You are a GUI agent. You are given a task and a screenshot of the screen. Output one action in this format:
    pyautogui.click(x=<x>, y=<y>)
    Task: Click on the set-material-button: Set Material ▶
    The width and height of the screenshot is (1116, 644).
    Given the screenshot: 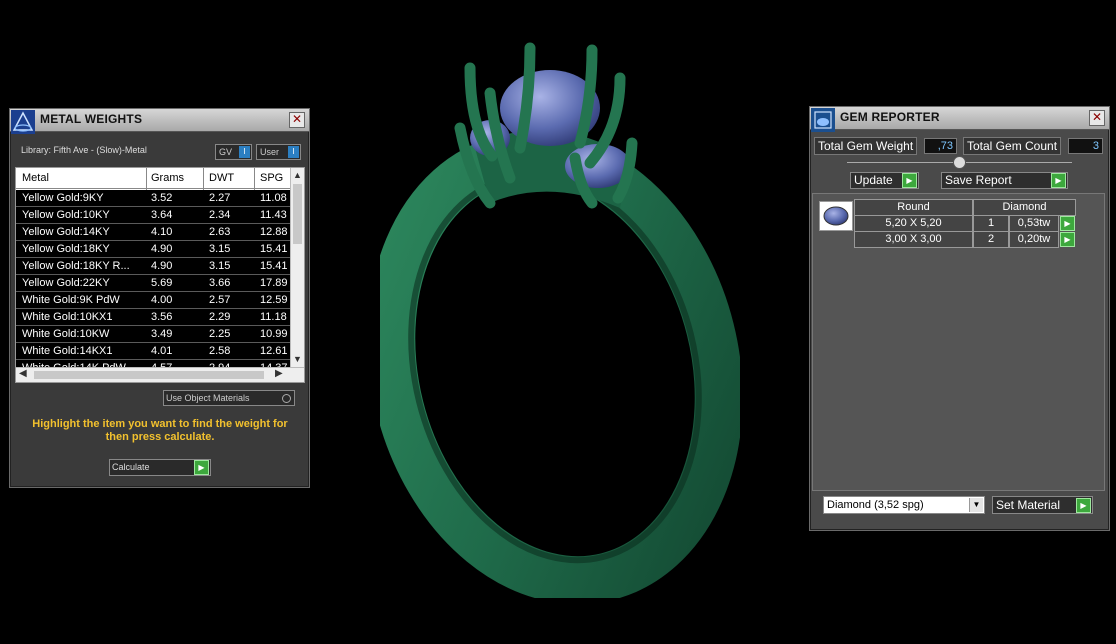 What is the action you would take?
    pyautogui.click(x=1042, y=505)
    